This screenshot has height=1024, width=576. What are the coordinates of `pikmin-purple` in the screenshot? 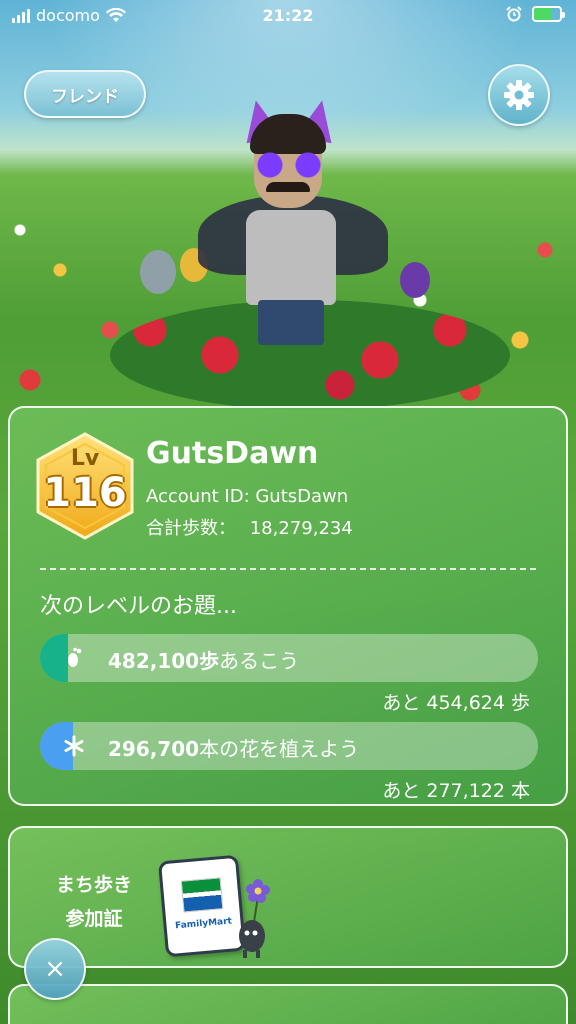 It's located at (415, 280).